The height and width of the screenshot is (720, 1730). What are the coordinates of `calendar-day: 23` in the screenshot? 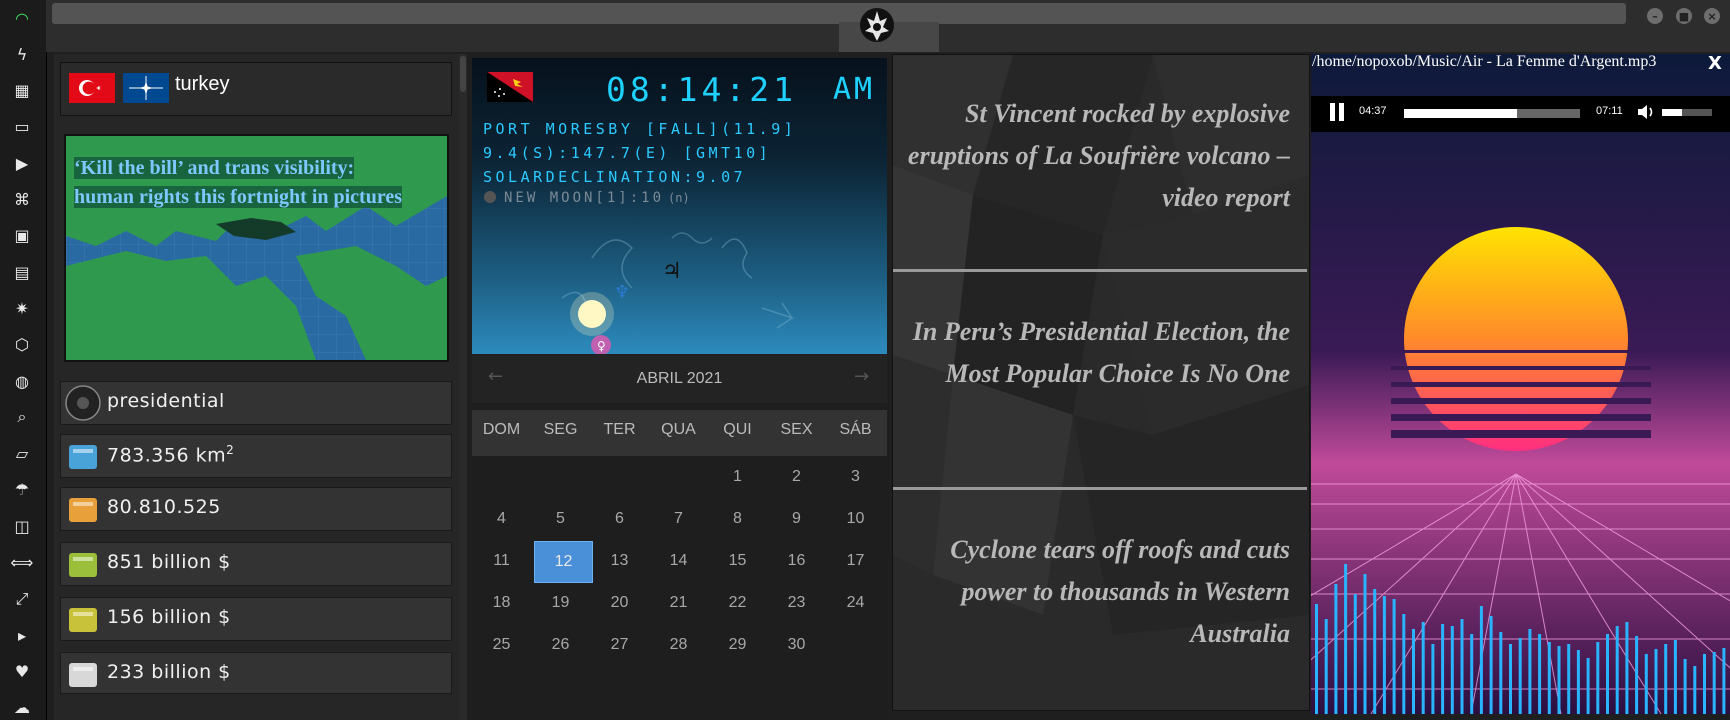 It's located at (796, 603).